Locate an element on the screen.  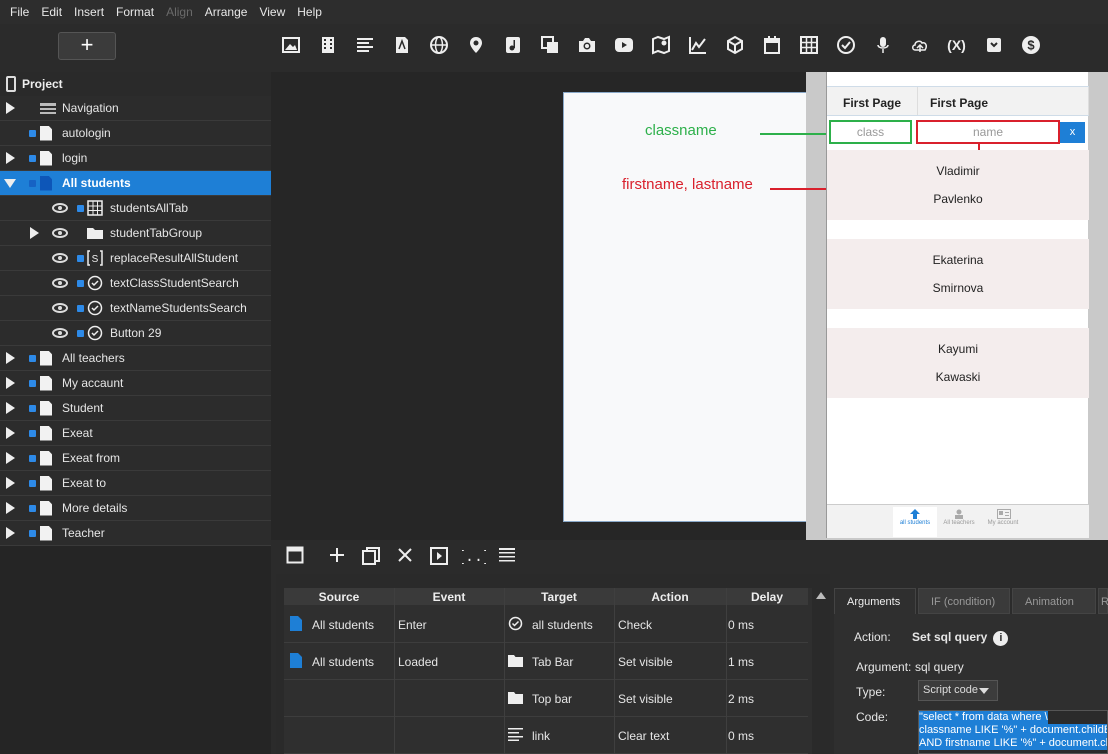
dollar-icon: $ is located at coordinates (1030, 45).